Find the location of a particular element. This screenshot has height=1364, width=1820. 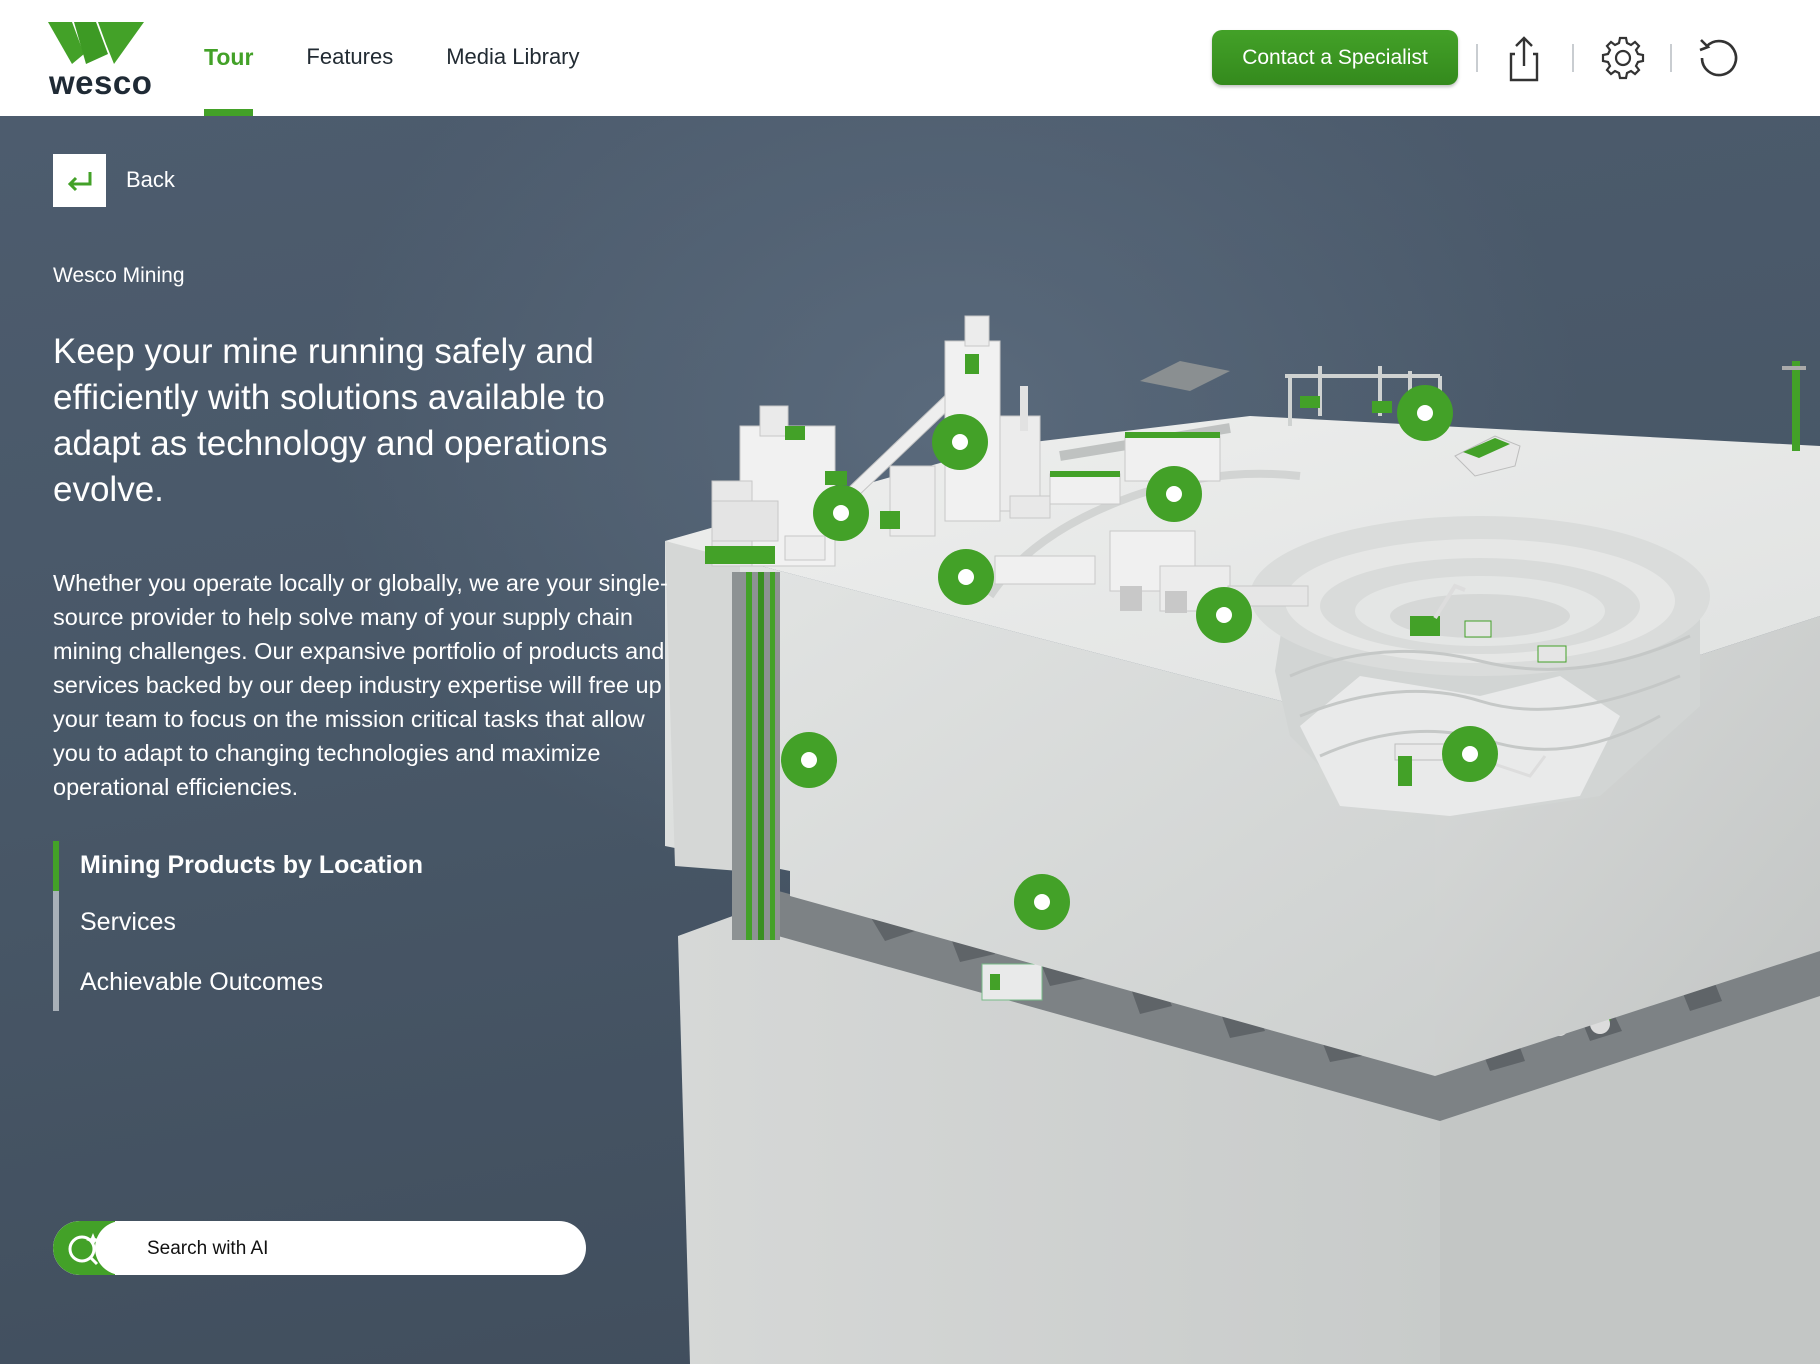

contact-specialist-button: Contact a Specialist is located at coordinates (1335, 57).